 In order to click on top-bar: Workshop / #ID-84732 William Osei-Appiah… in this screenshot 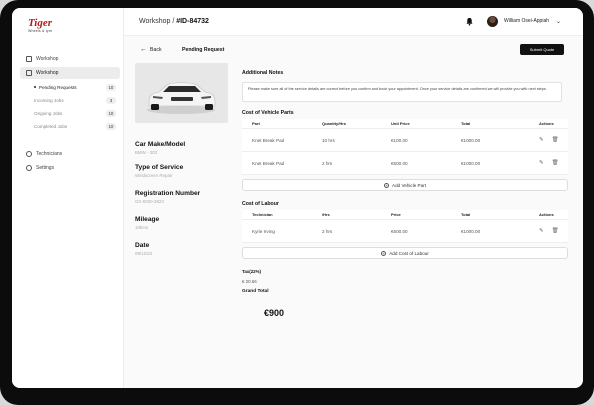, I will do `click(353, 22)`.